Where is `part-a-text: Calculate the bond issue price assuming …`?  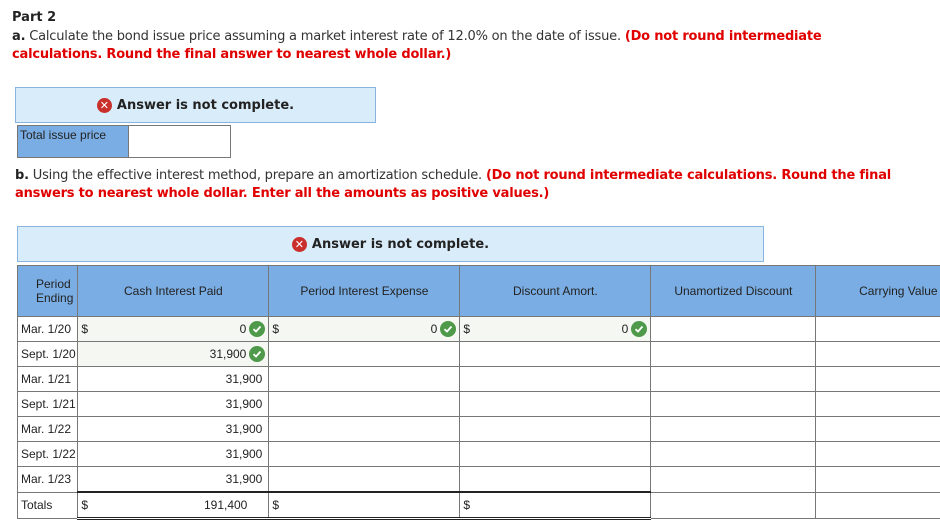
part-a-text: Calculate the bond issue price assuming … is located at coordinates (325, 36).